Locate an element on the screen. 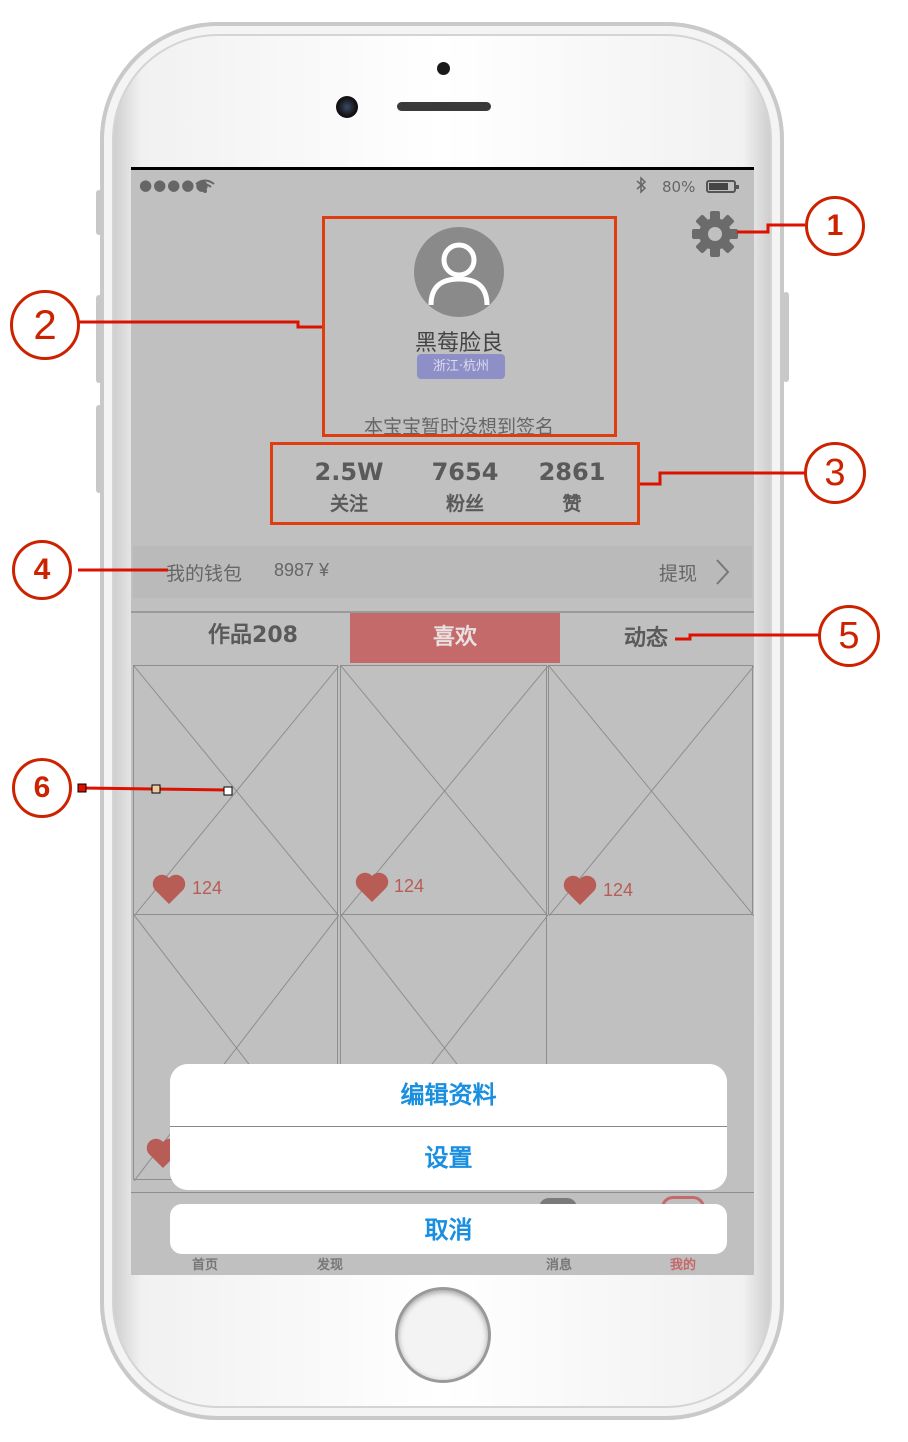  callout-2: 2 is located at coordinates (45, 325).